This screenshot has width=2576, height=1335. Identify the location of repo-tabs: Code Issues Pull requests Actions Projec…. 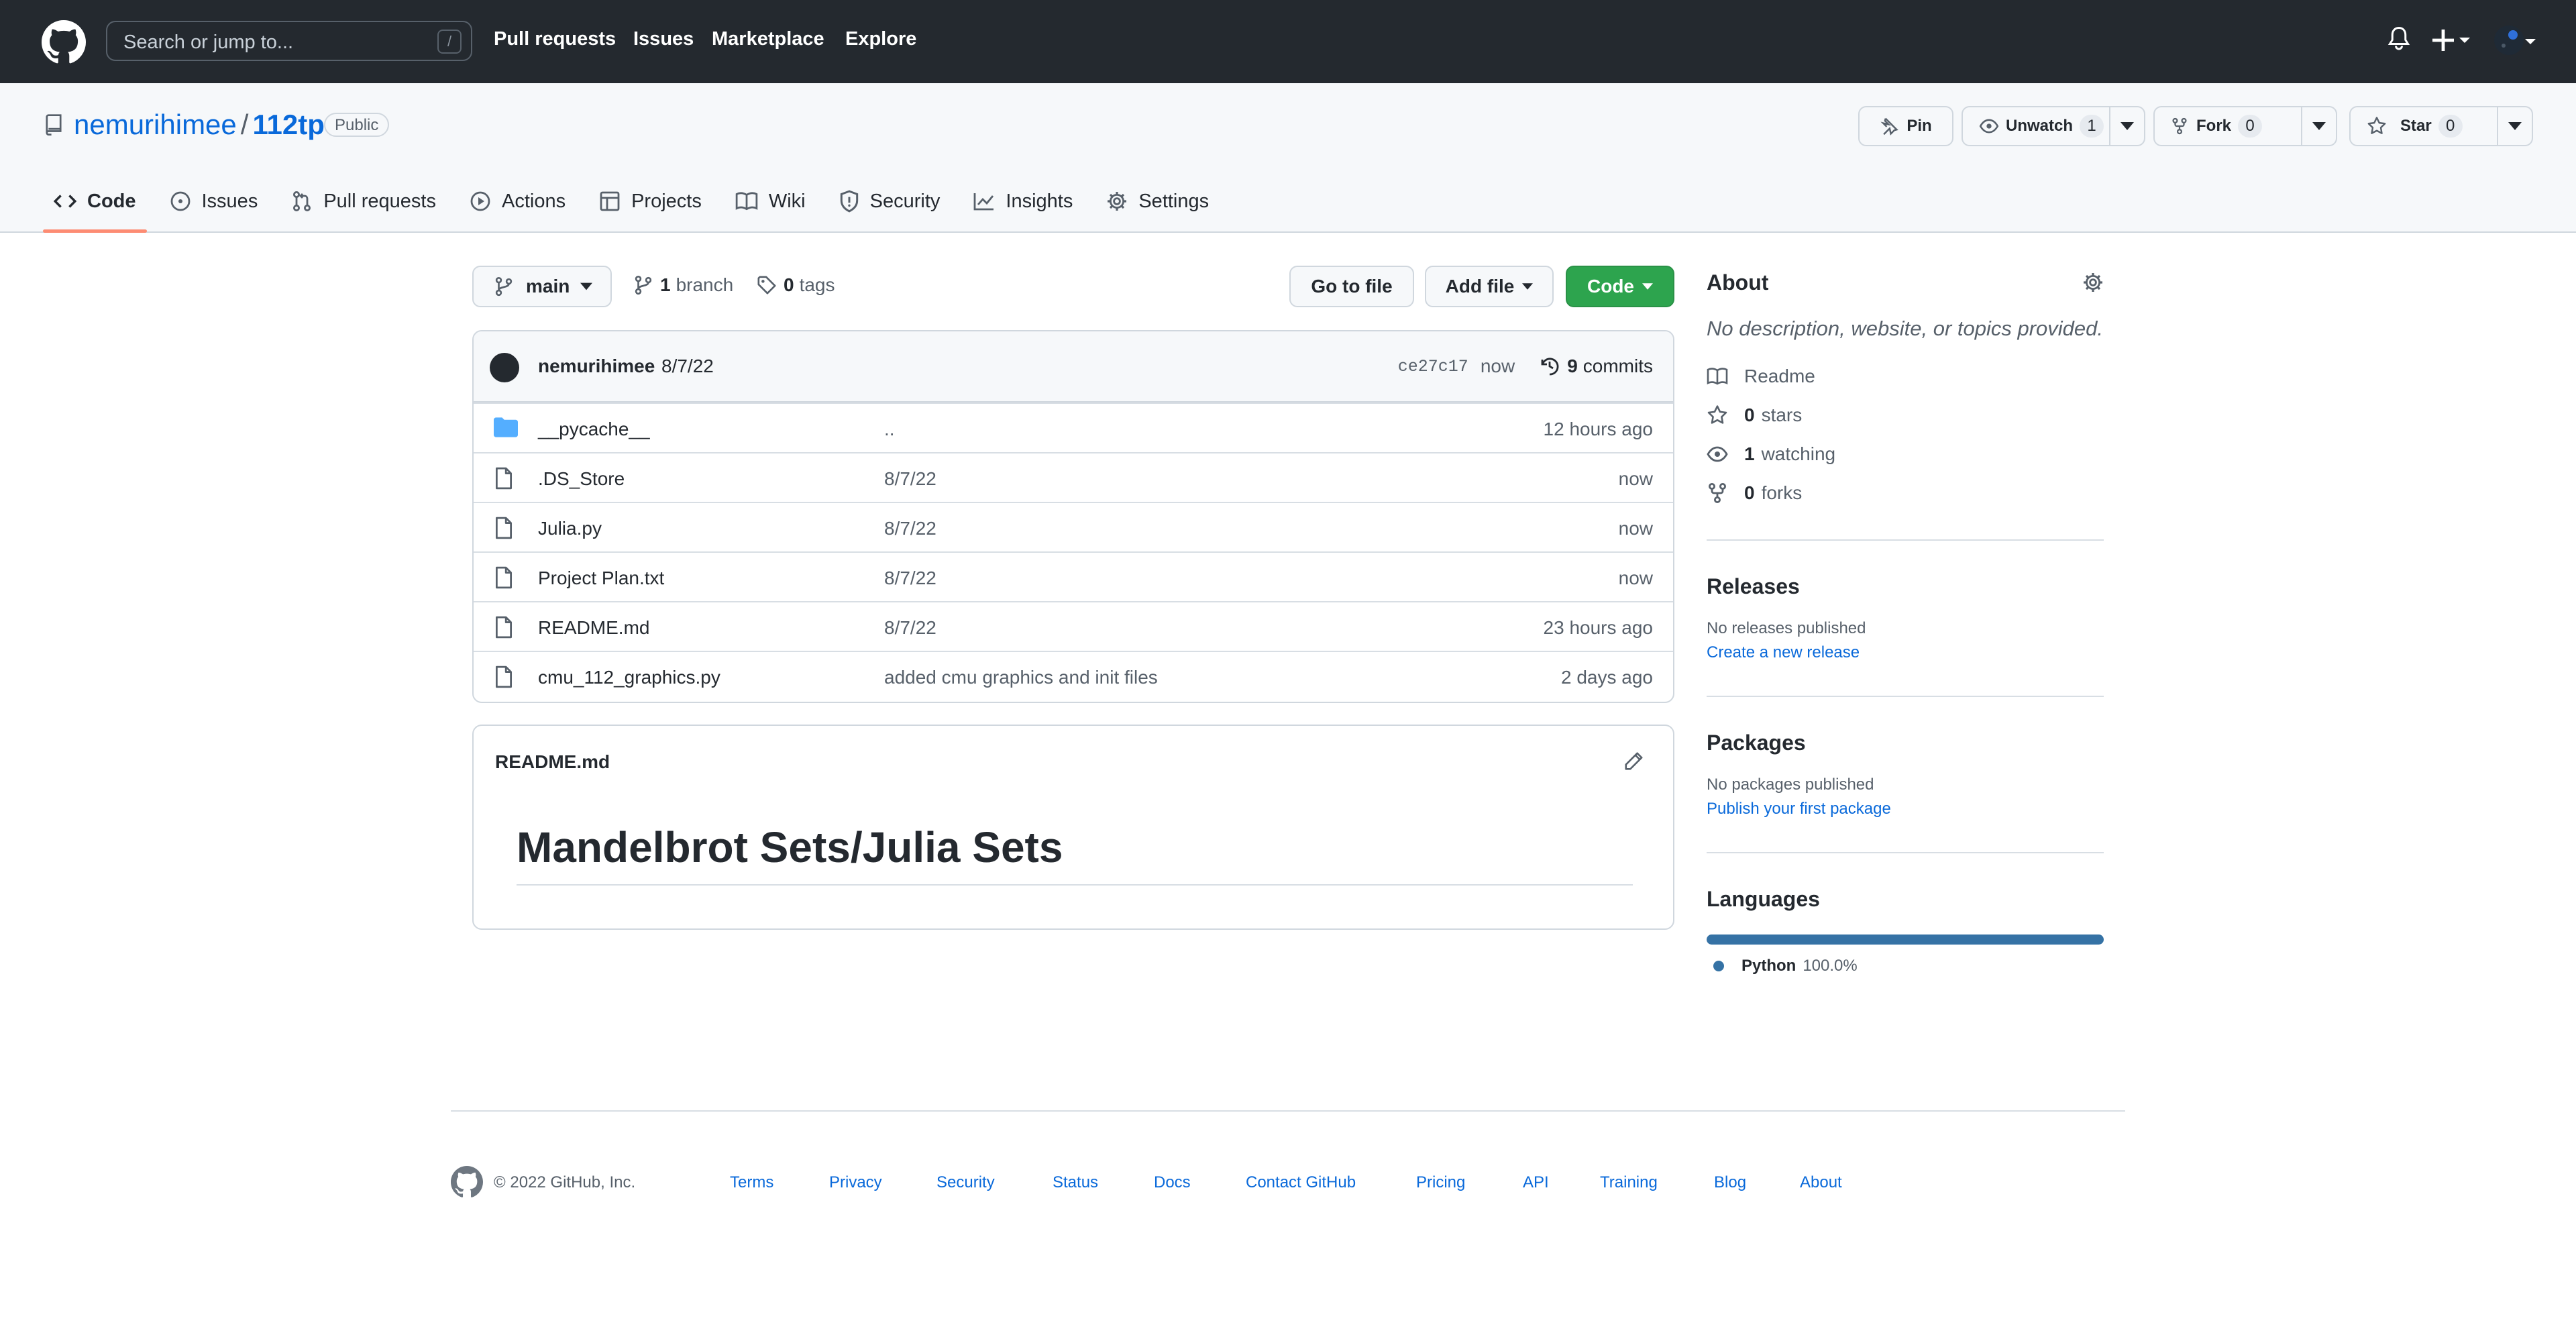
(637, 206).